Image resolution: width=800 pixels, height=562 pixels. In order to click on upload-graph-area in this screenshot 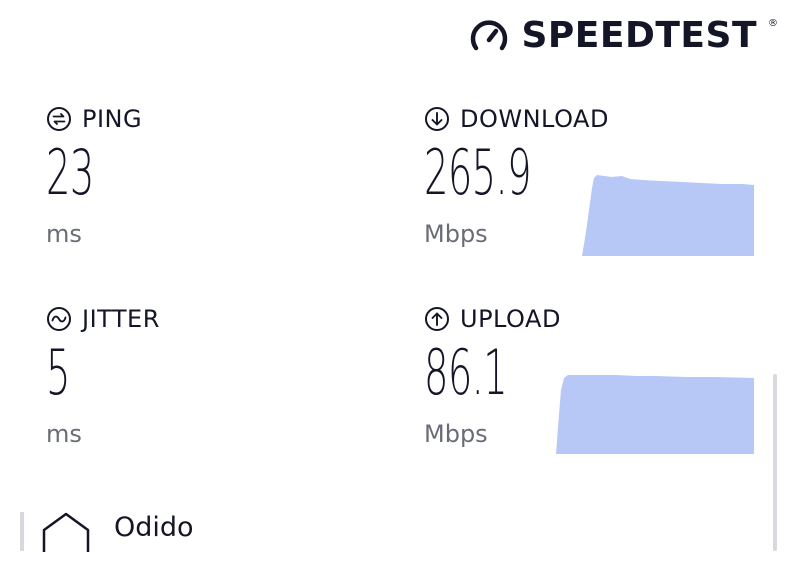, I will do `click(655, 414)`.